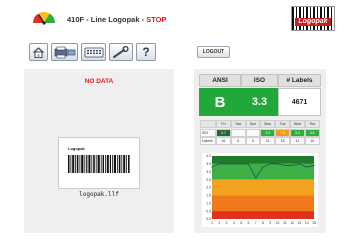  What do you see at coordinates (212, 223) in the screenshot?
I see `x-tick-label: 1` at bounding box center [212, 223].